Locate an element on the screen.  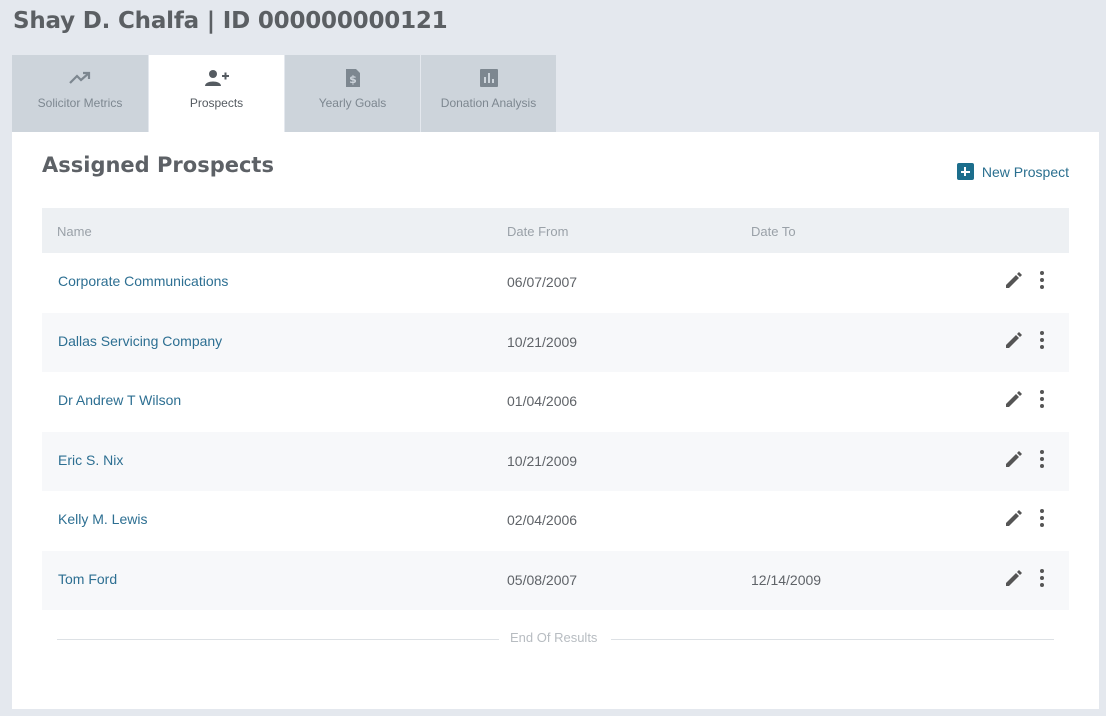
tab-label: Yearly Goals is located at coordinates (352, 103).